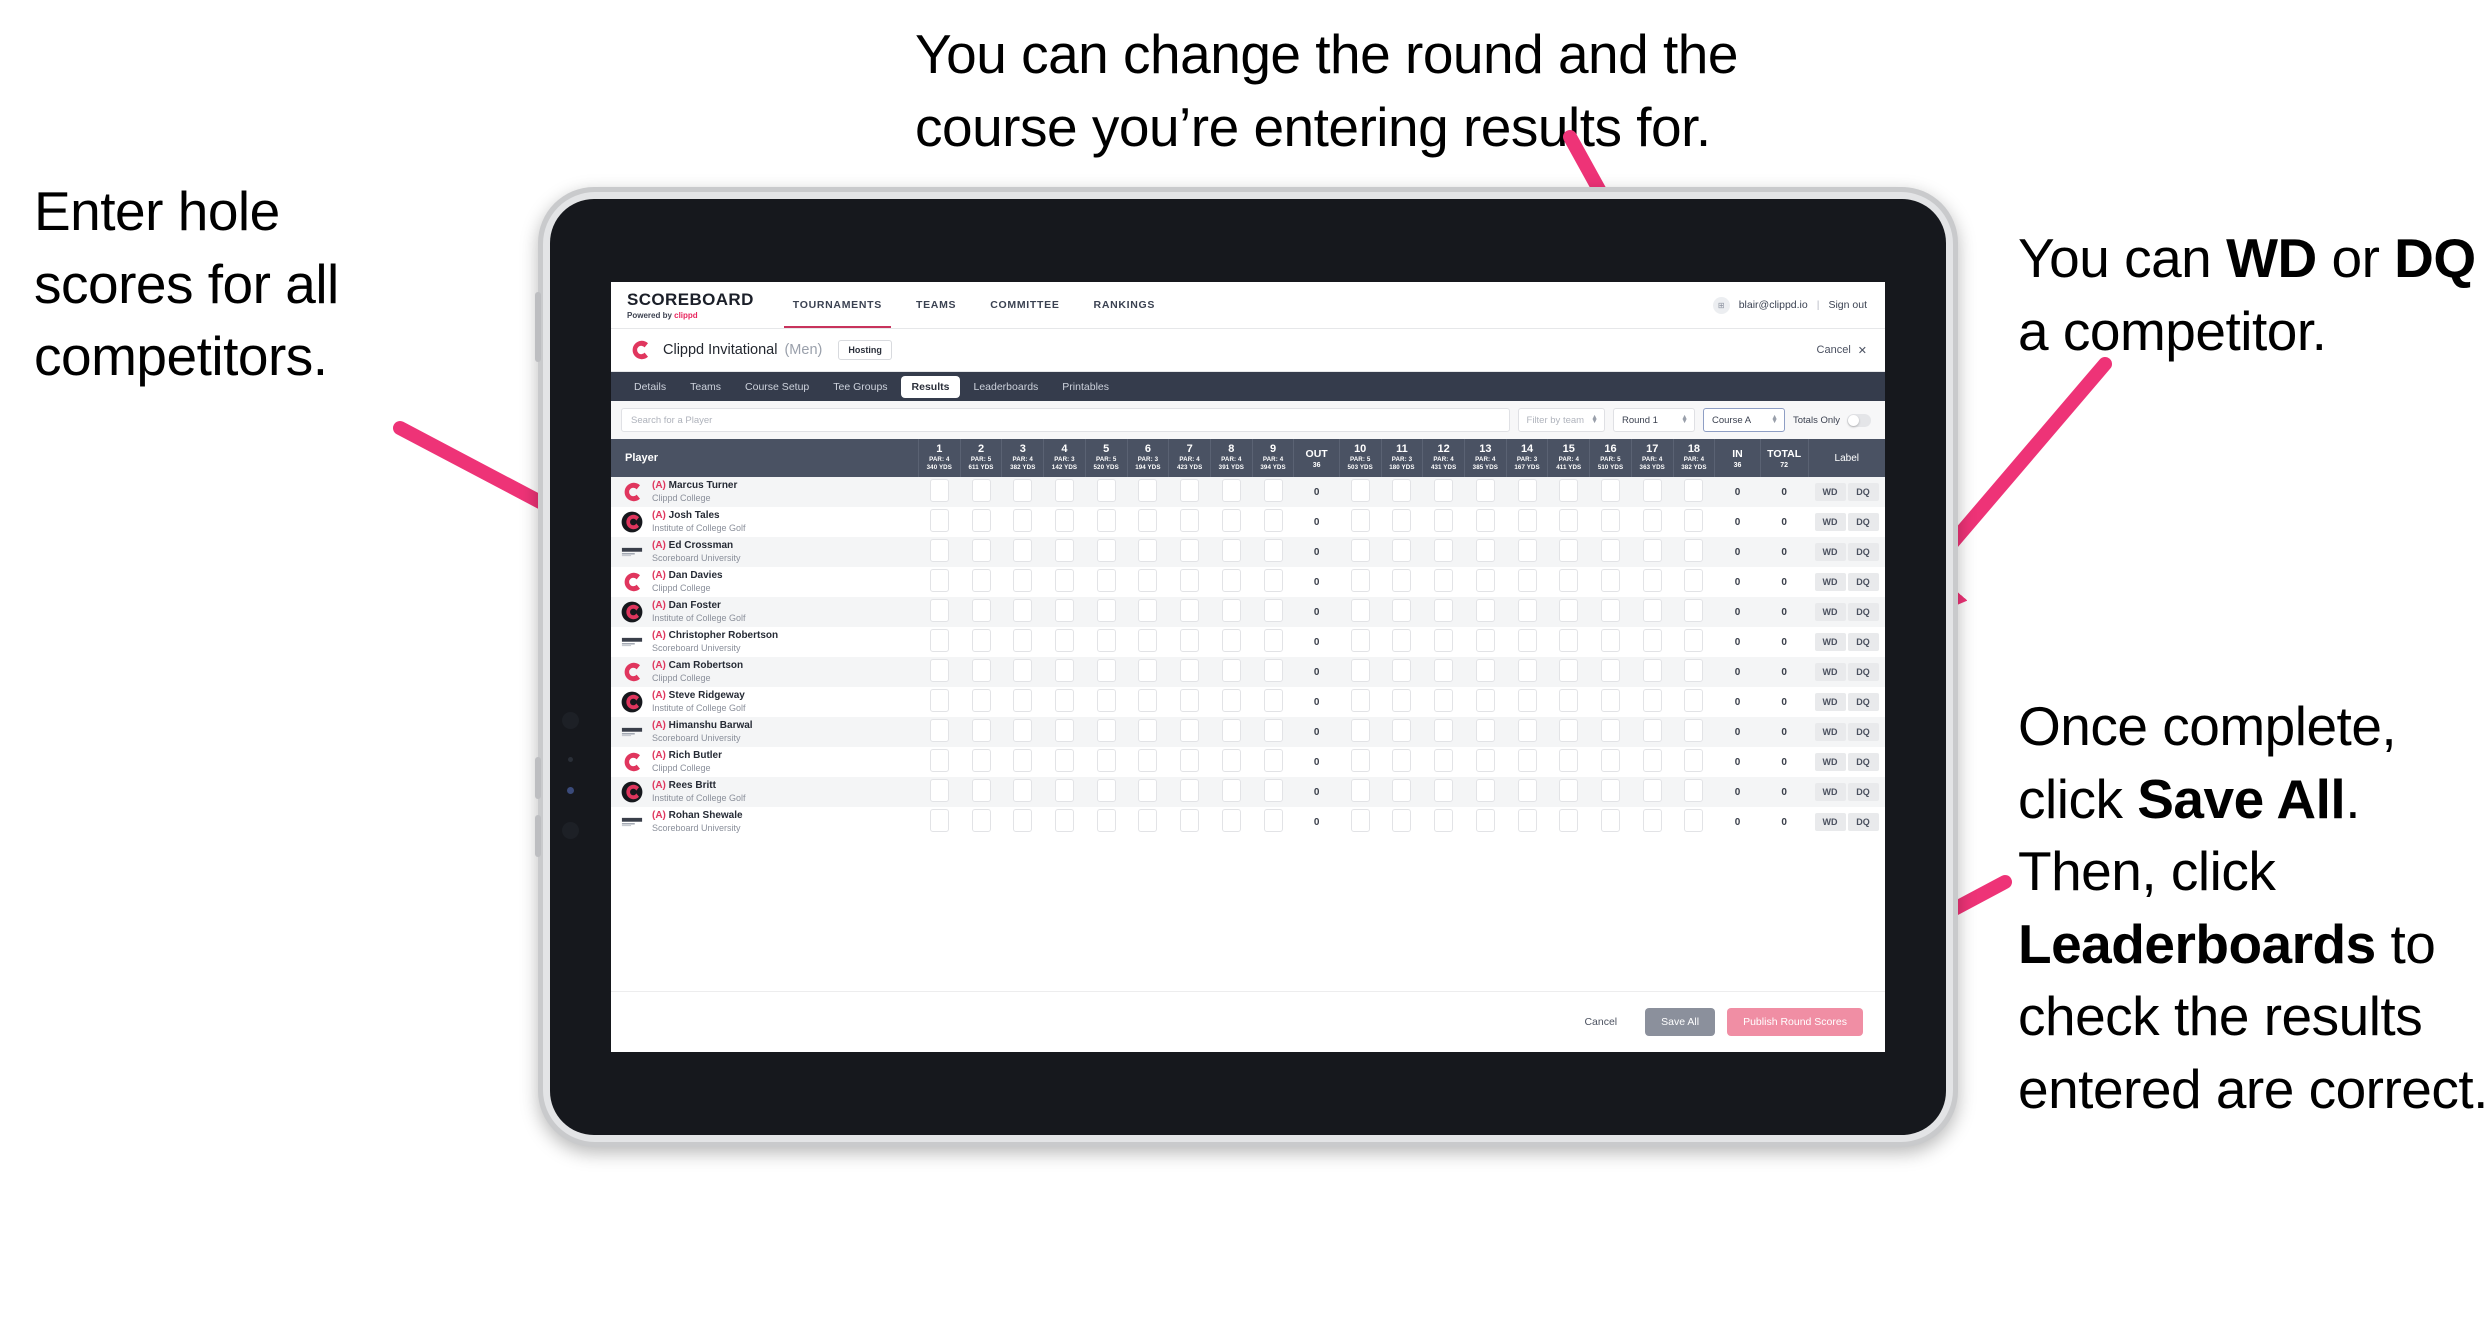 The image size is (2489, 1339). I want to click on table-row: (A) Dan Davies Clippd College 0 0 0 WD DQ, so click(1248, 582).